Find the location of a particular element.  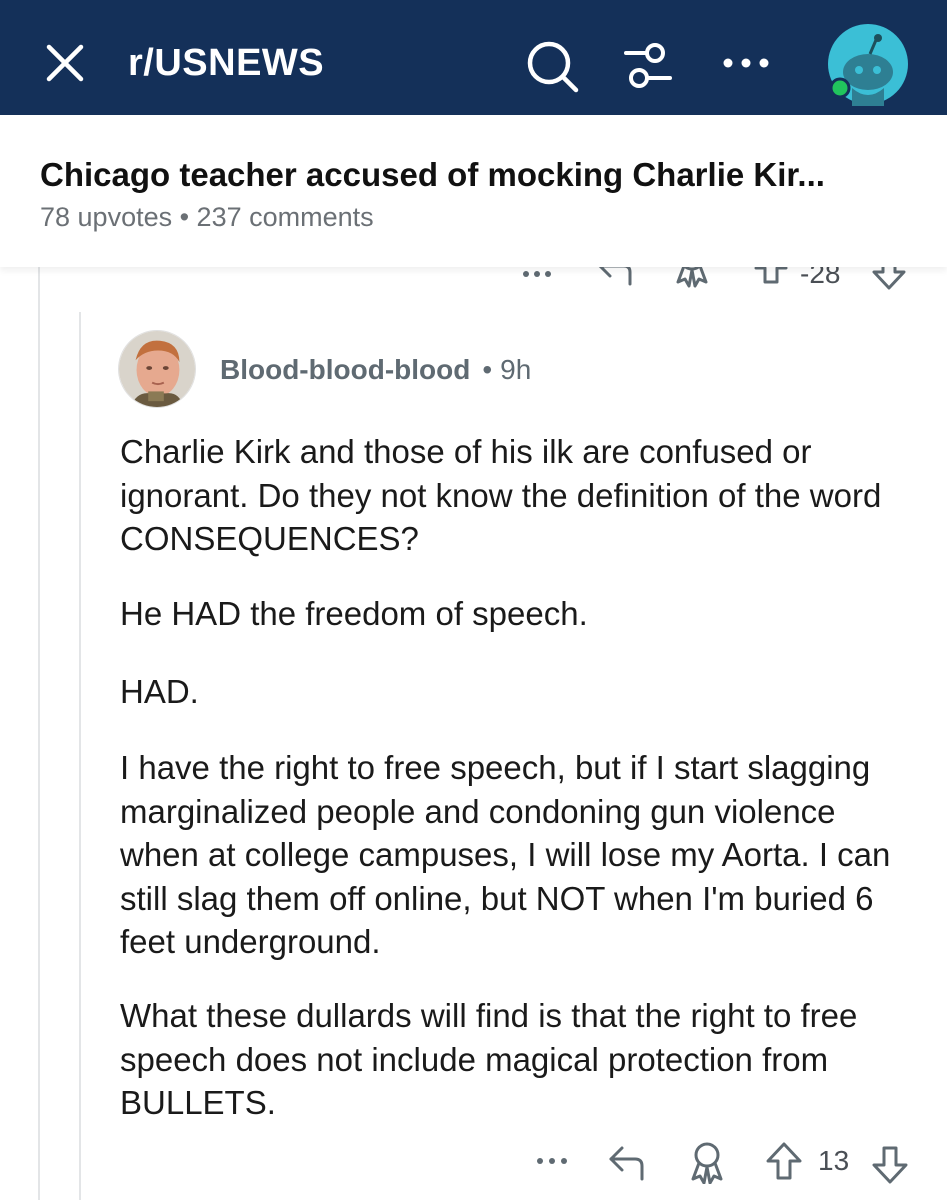

thread-line-inner is located at coordinates (80, 756).